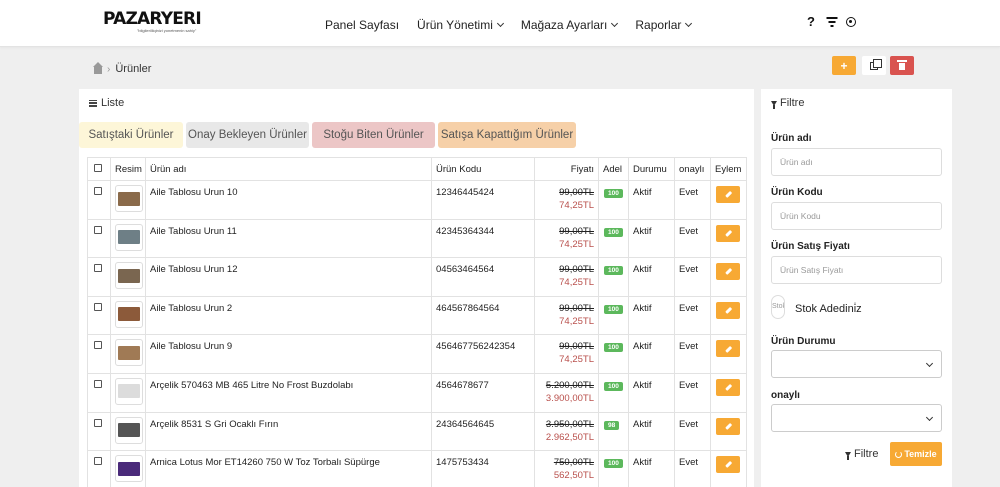 The image size is (1000, 487). What do you see at coordinates (566, 392) in the screenshot?
I see `price-cell: 5.200,00TL 3.900,00TL` at bounding box center [566, 392].